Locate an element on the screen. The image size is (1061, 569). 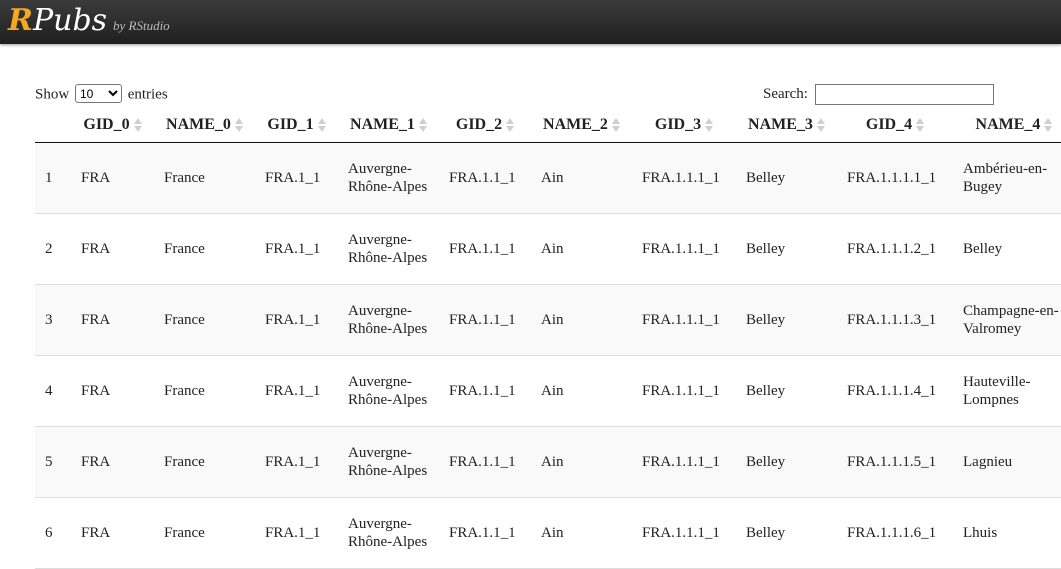
column-header-label: NAME_1 is located at coordinates (382, 124).